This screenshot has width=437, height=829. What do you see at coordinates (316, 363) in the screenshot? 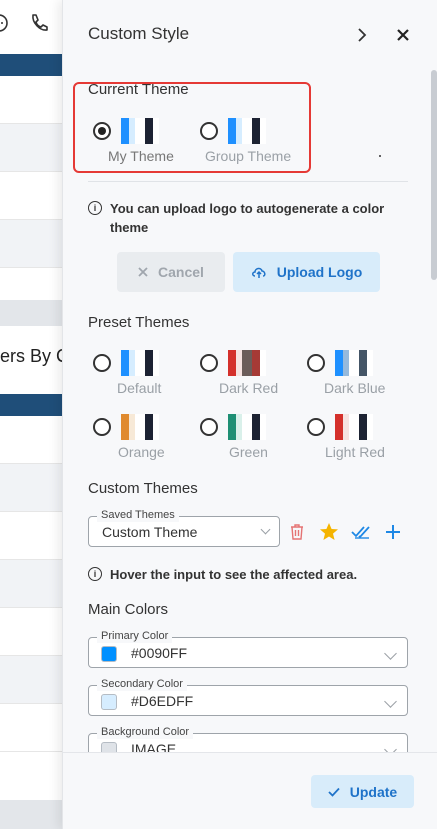
I see `preset-dark-blue-radio` at bounding box center [316, 363].